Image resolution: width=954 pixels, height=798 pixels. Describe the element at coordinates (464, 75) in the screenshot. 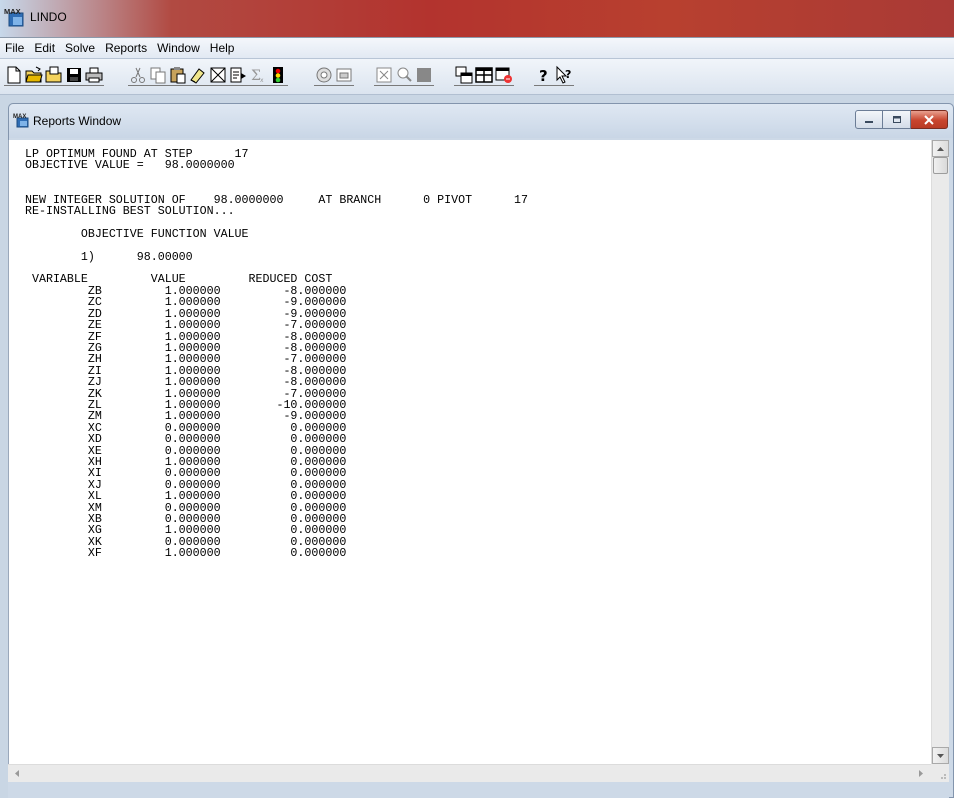

I see `cascade-icon` at that location.